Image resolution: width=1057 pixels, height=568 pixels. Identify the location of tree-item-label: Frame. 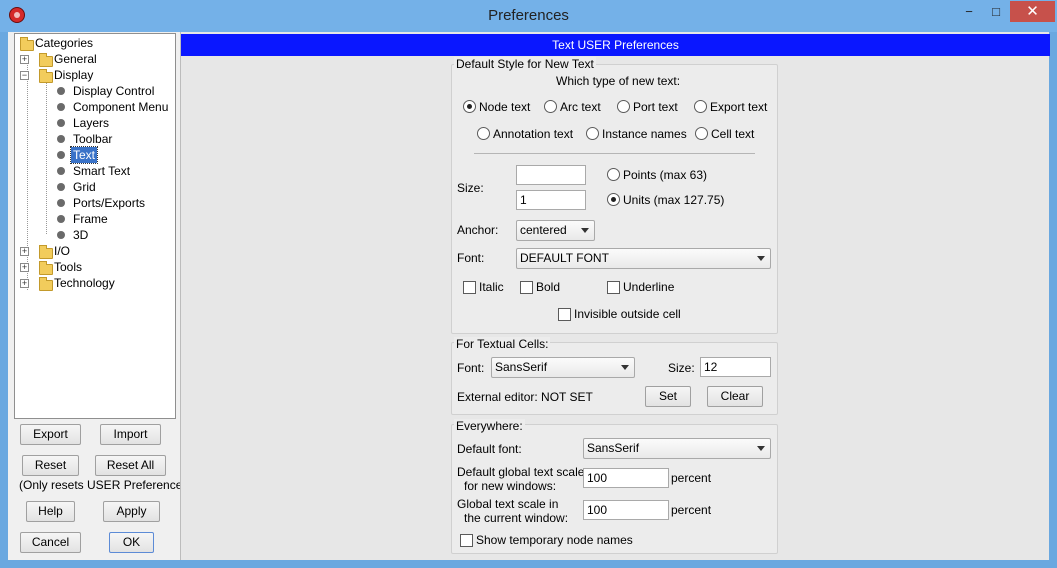
(90, 219).